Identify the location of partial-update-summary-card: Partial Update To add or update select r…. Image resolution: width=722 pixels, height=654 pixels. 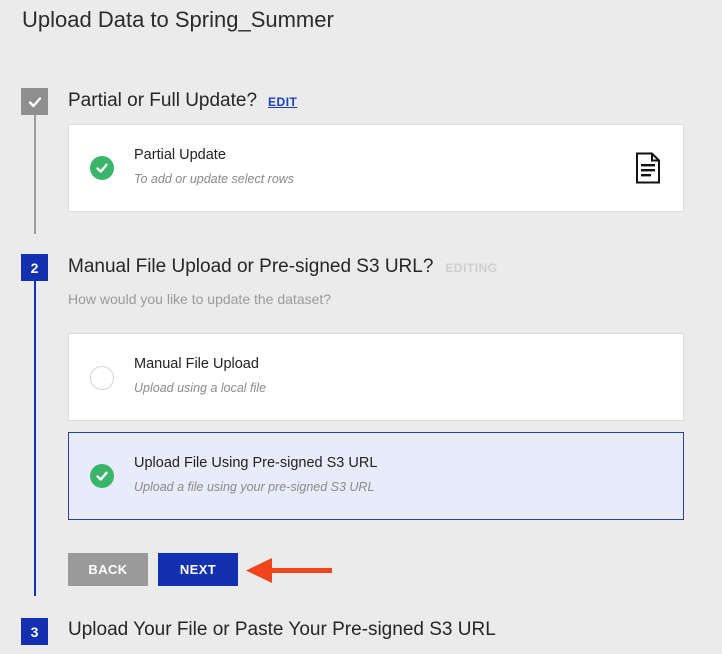
(376, 168).